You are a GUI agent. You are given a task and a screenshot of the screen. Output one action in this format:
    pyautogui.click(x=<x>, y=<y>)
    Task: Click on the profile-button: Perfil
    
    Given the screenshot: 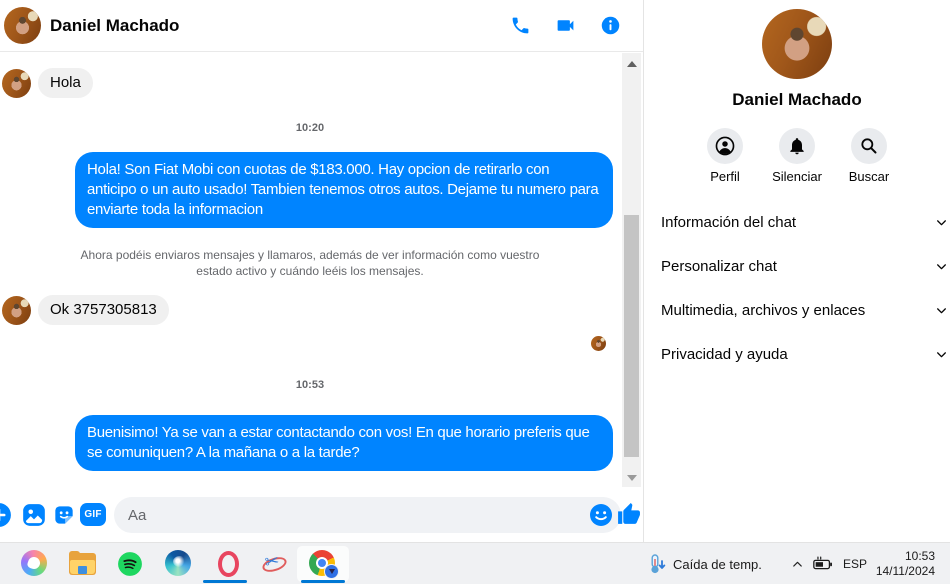 What is the action you would take?
    pyautogui.click(x=725, y=156)
    